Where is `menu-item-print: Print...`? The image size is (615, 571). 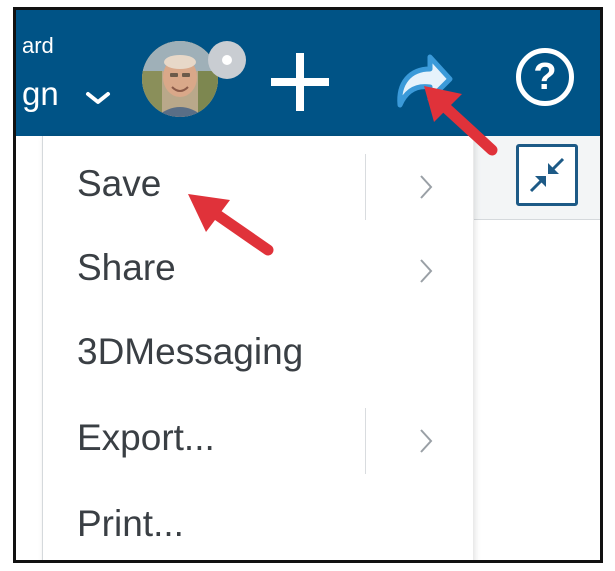 menu-item-print: Print... is located at coordinates (258, 524).